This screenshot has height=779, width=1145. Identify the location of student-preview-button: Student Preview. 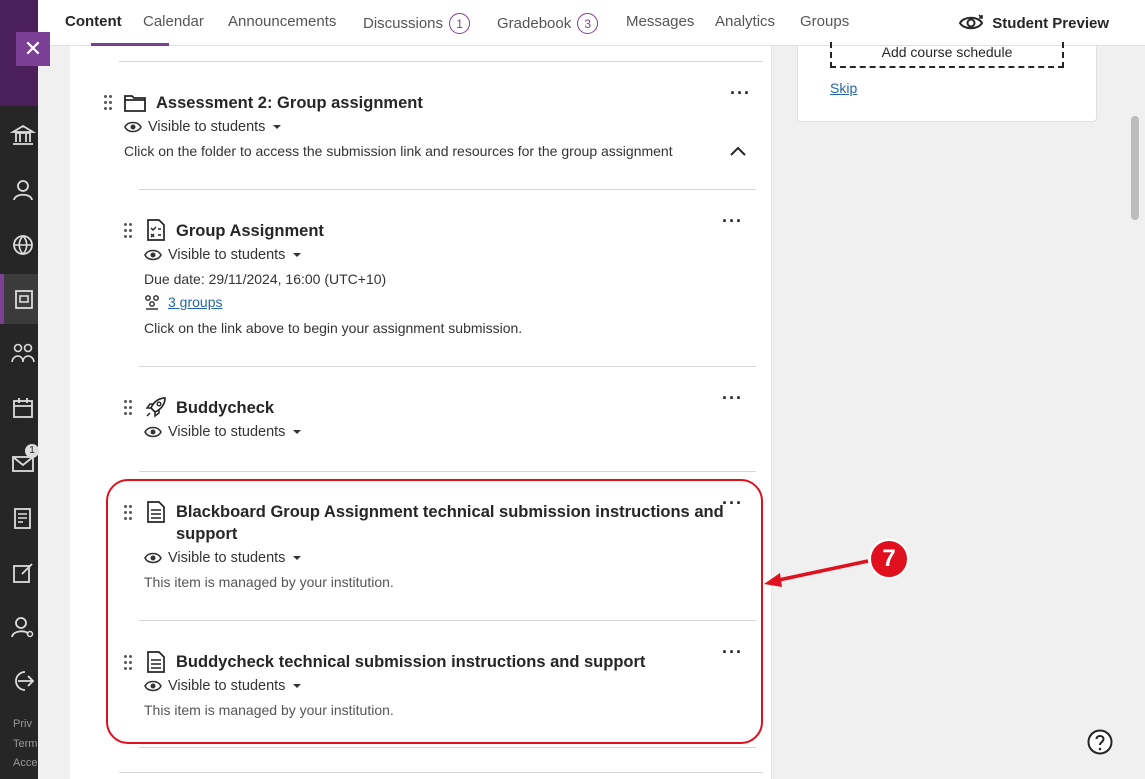
(1033, 23).